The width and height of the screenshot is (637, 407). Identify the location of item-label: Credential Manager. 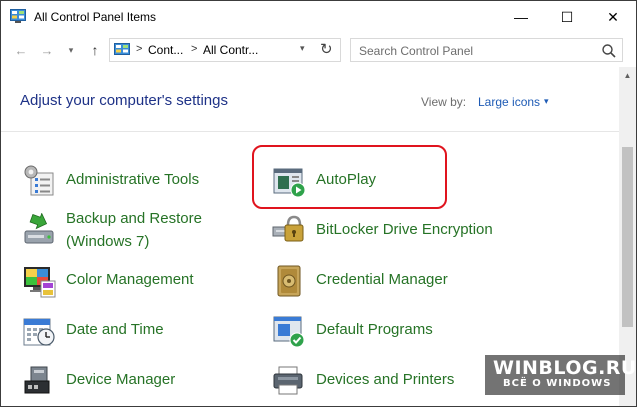
(382, 280).